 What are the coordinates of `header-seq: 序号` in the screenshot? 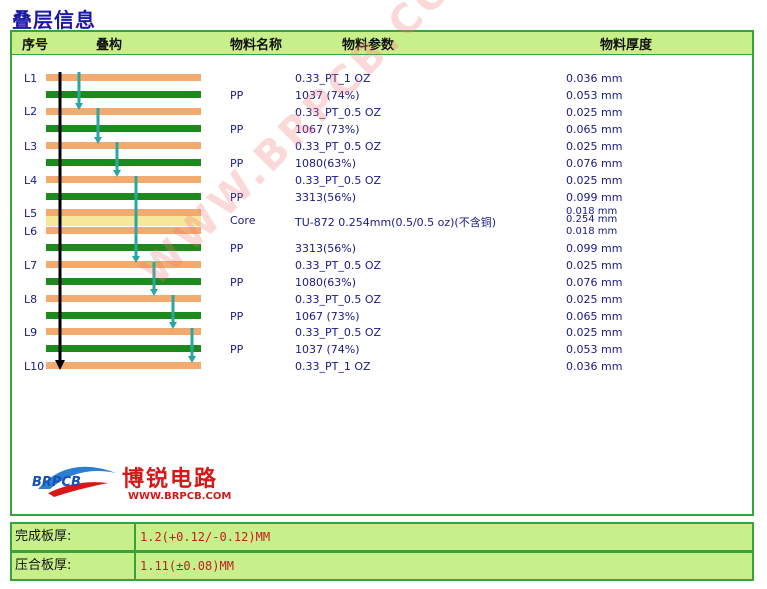 It's located at (35, 45).